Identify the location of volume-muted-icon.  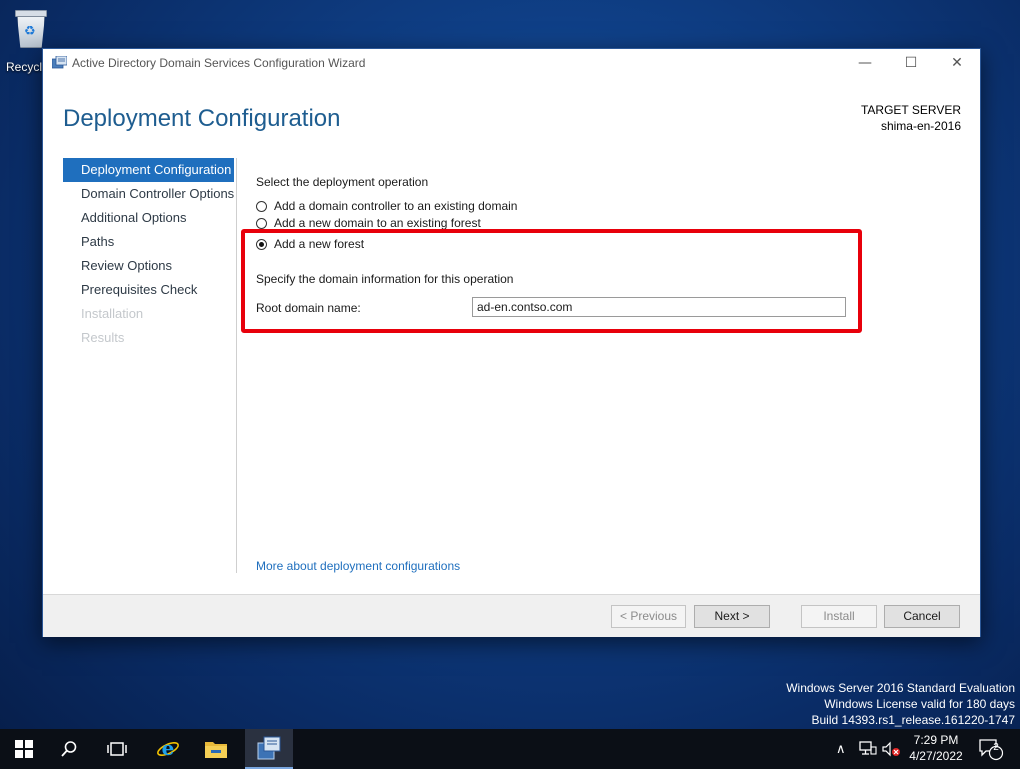
(891, 749).